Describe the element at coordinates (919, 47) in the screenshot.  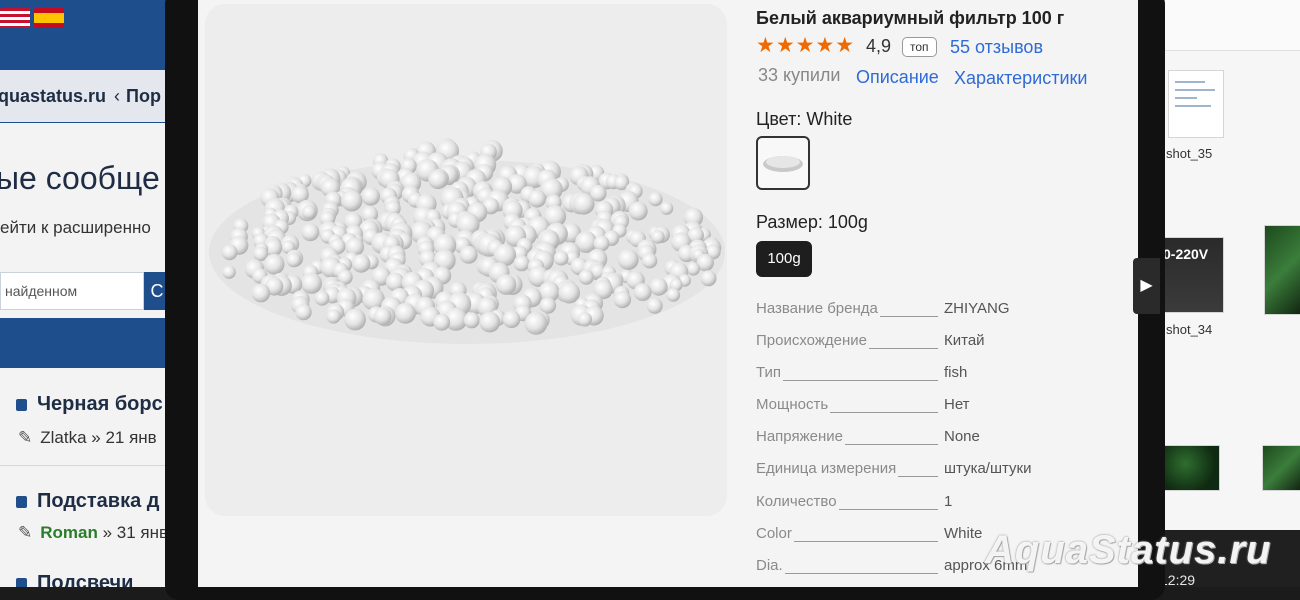
I see `top-badge: топ` at that location.